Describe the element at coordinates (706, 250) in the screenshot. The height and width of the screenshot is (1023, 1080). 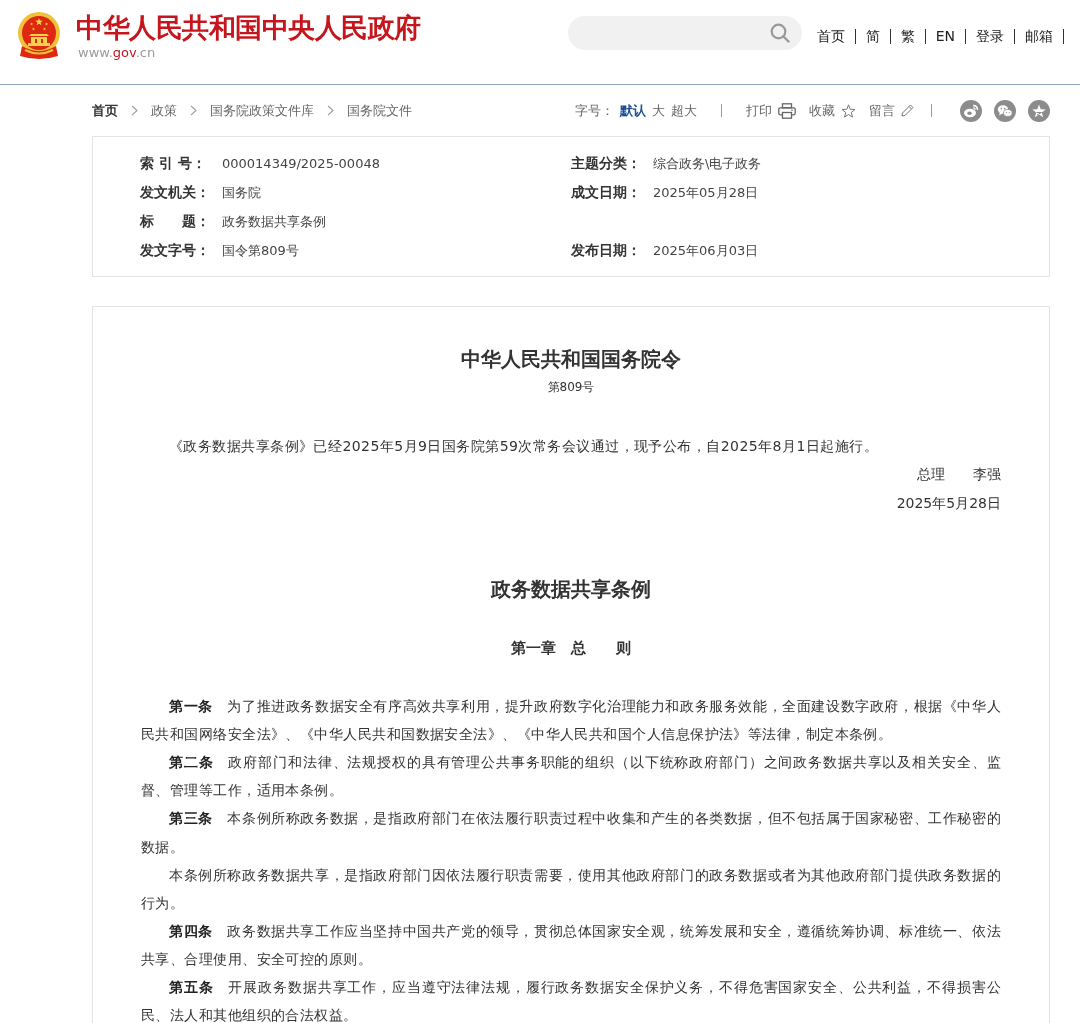
I see `field-value: 2025年06月03日` at that location.